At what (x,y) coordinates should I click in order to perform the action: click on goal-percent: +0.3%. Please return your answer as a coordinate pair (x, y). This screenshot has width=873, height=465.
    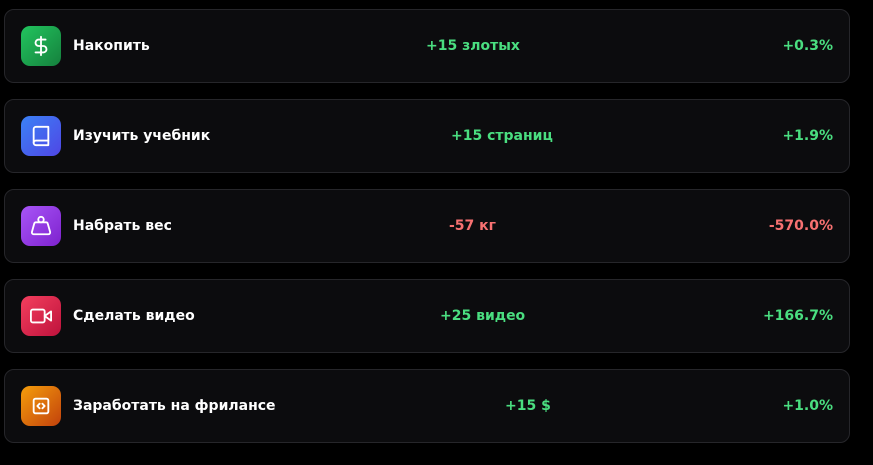
    Looking at the image, I should click on (807, 46).